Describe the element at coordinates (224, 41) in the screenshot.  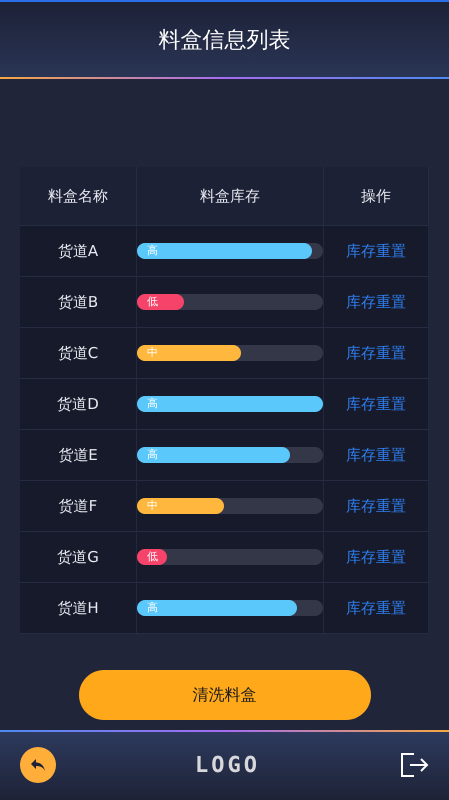
I see `page-title: 料盒信息列表` at that location.